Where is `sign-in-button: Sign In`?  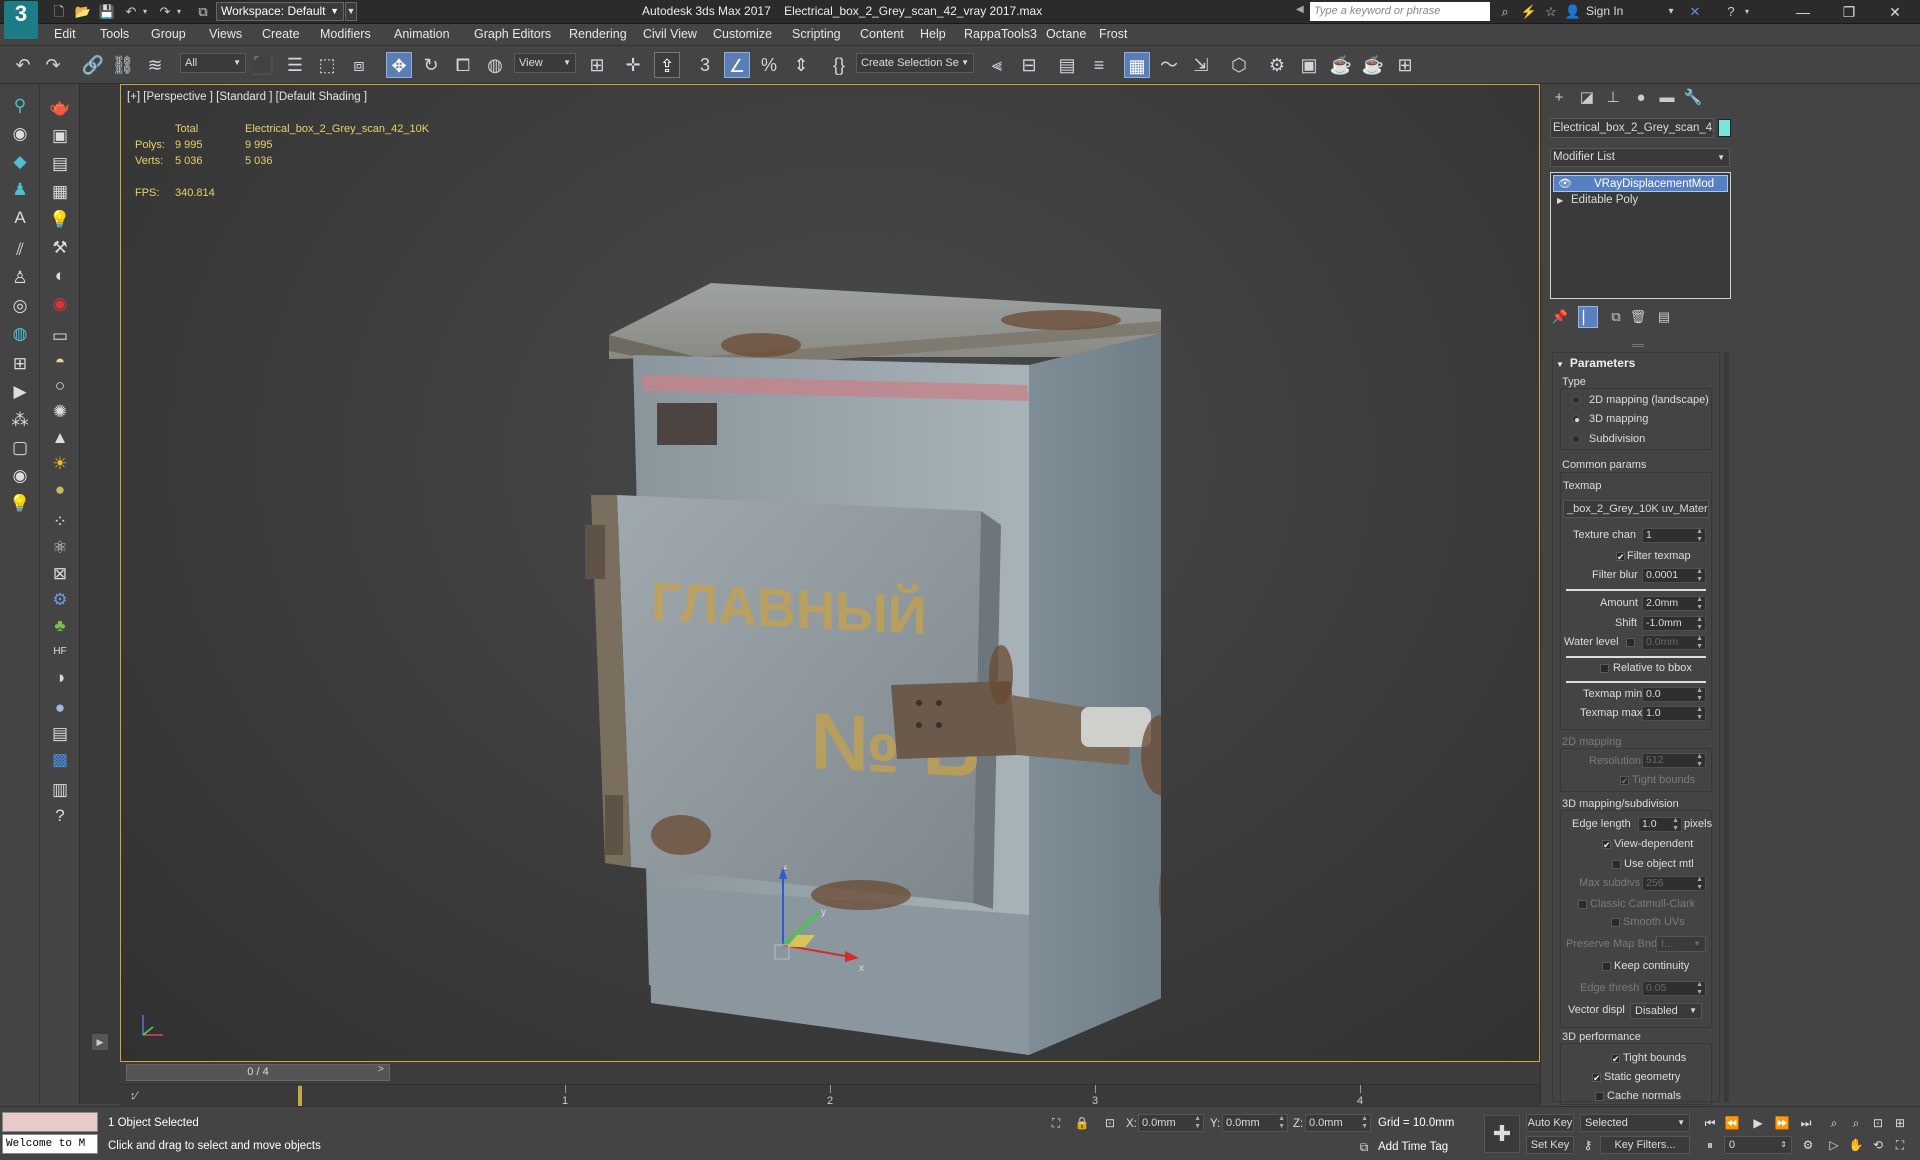 sign-in-button: Sign In is located at coordinates (1604, 11).